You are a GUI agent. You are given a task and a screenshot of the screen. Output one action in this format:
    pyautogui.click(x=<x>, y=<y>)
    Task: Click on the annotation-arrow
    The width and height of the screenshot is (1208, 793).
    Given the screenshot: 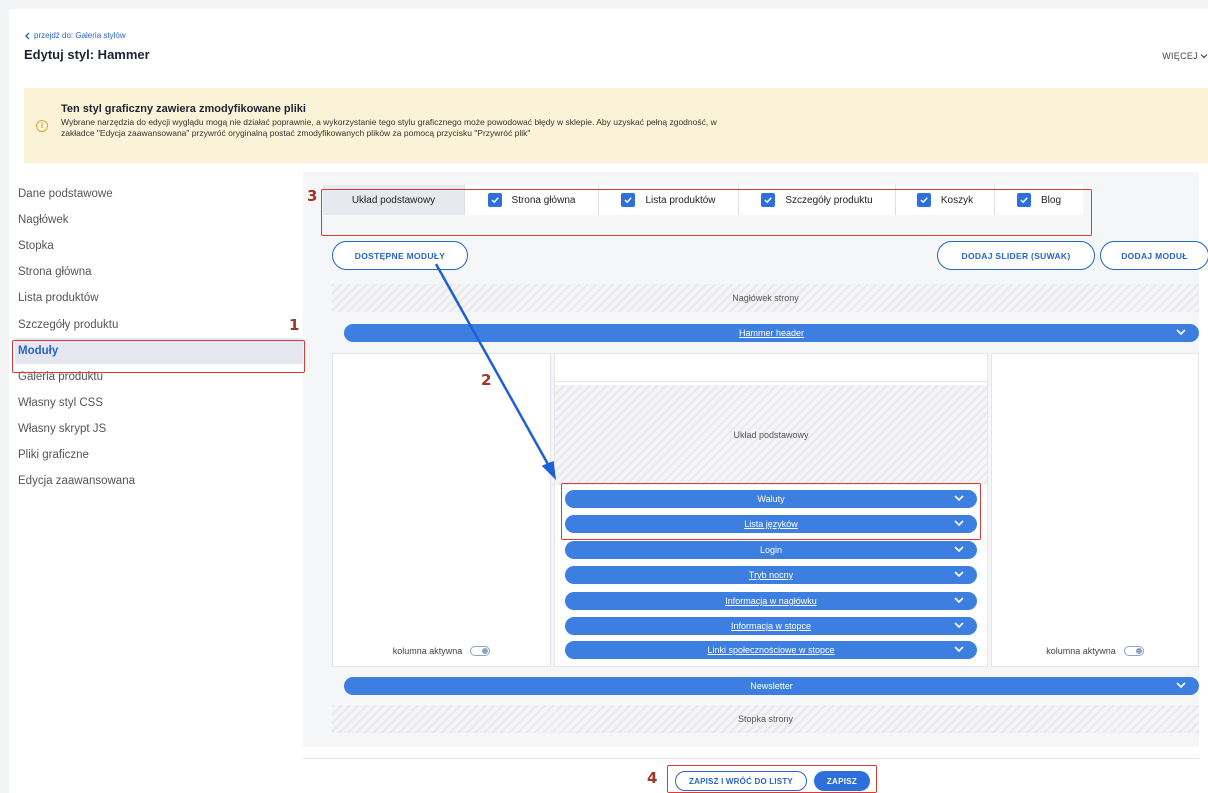 What is the action you would take?
    pyautogui.click(x=495, y=372)
    